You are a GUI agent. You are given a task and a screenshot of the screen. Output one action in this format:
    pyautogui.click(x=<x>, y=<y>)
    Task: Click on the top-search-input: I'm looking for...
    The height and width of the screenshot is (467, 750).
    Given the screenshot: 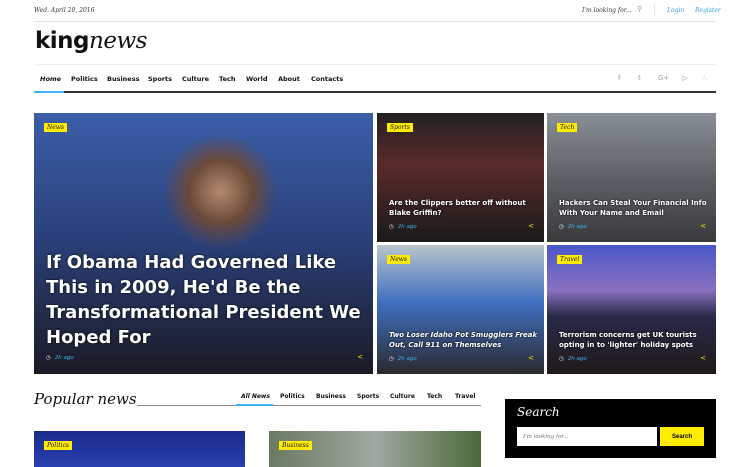 What is the action you would take?
    pyautogui.click(x=607, y=10)
    